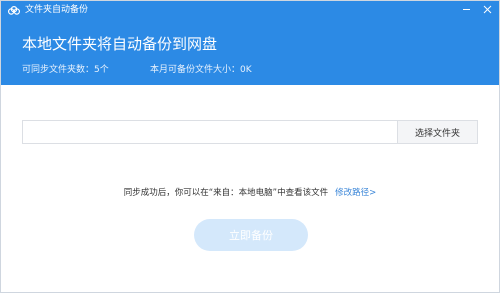 The height and width of the screenshot is (293, 500). What do you see at coordinates (120, 44) in the screenshot?
I see `page-title: 本地文件夹将自动备份到网盘` at bounding box center [120, 44].